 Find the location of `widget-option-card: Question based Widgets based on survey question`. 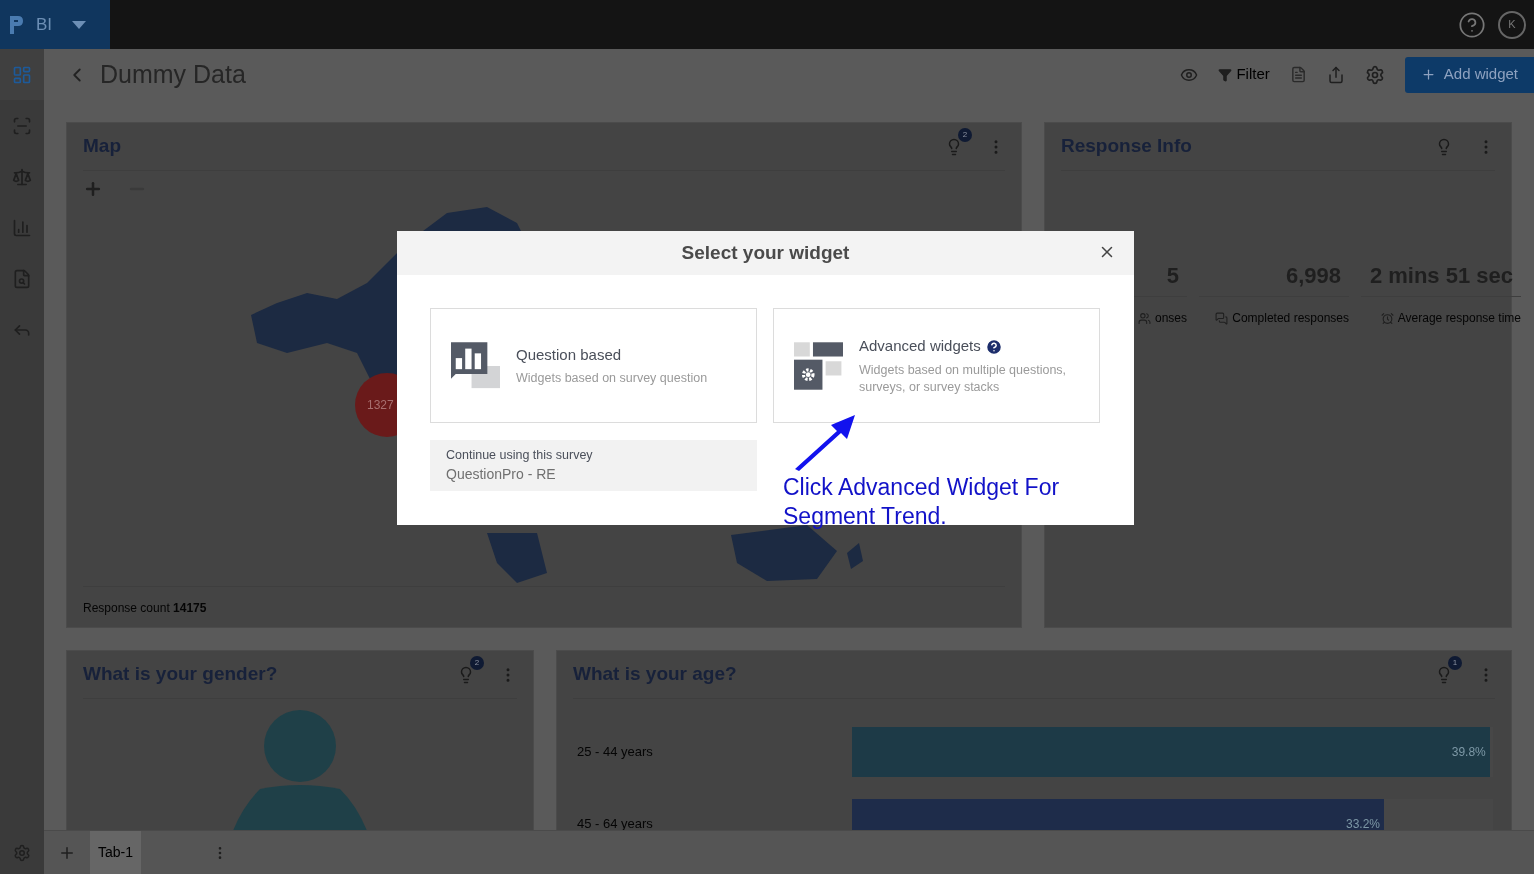

widget-option-card: Question based Widgets based on survey question is located at coordinates (593, 365).